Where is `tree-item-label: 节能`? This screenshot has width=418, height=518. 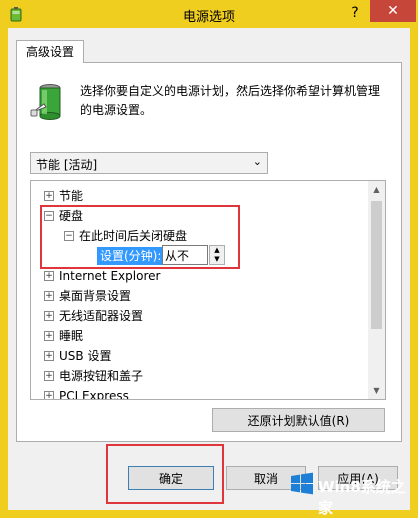
tree-item-label: 节能 is located at coordinates (71, 196).